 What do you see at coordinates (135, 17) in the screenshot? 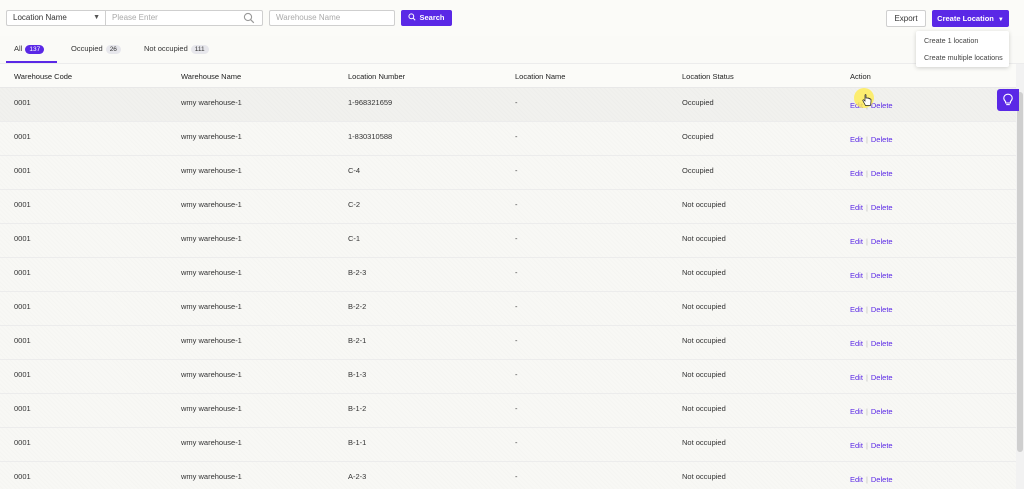
I see `search-input-placeholder: Please Enter` at bounding box center [135, 17].